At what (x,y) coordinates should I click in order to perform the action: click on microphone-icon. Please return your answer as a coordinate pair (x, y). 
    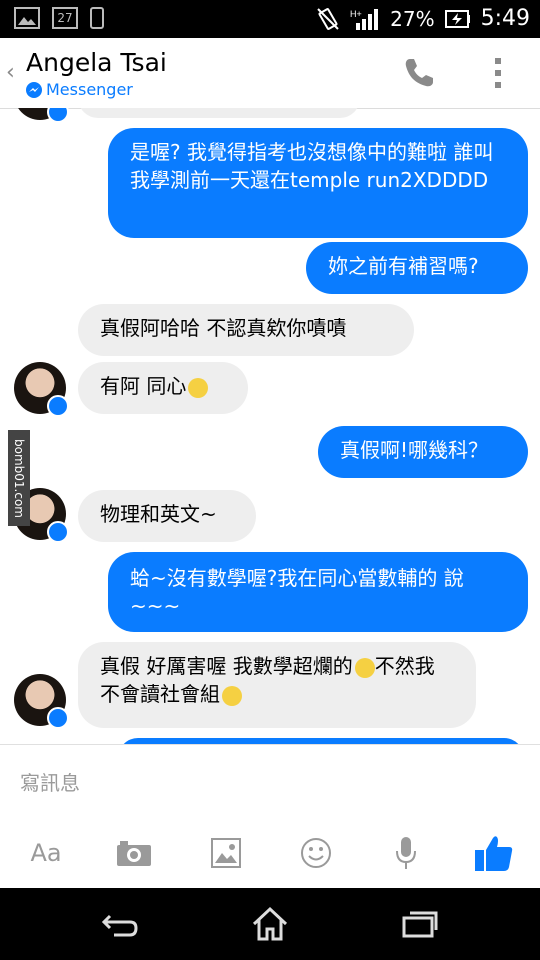
    Looking at the image, I should click on (406, 853).